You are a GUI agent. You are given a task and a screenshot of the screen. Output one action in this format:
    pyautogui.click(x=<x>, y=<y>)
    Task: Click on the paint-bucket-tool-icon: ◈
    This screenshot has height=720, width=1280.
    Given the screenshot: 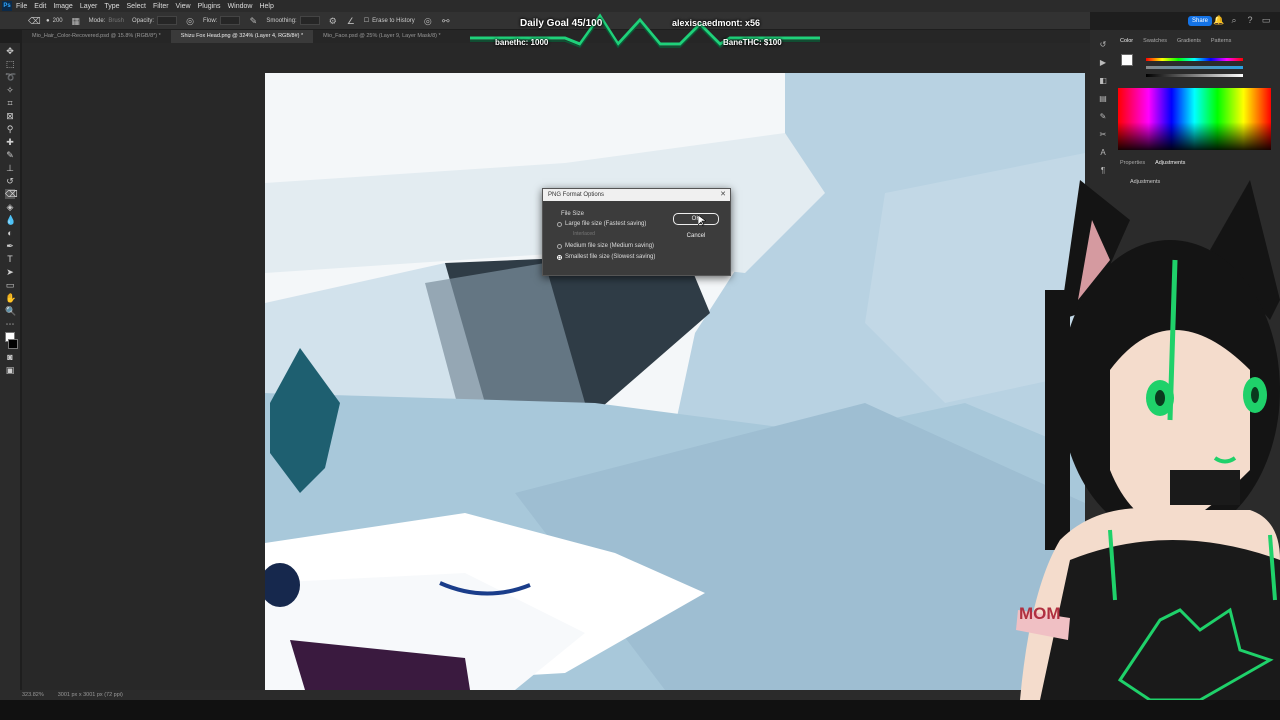 What is the action you would take?
    pyautogui.click(x=10, y=207)
    